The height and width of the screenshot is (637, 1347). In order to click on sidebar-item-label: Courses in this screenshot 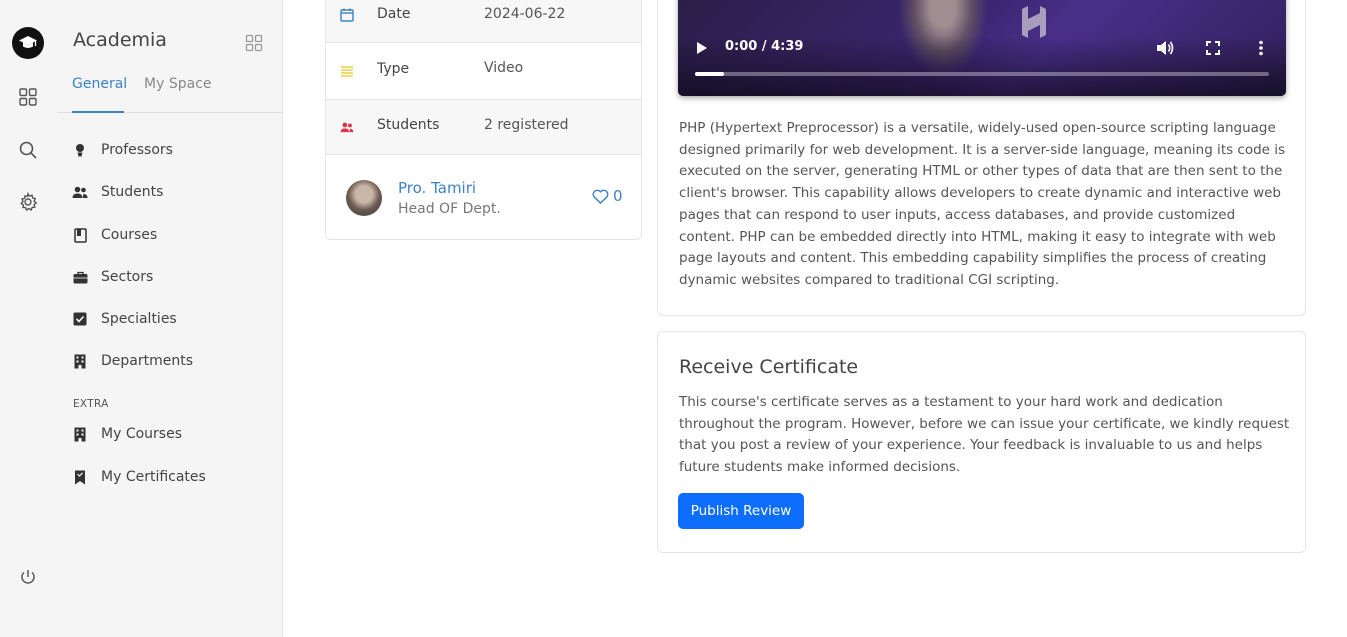, I will do `click(129, 235)`.